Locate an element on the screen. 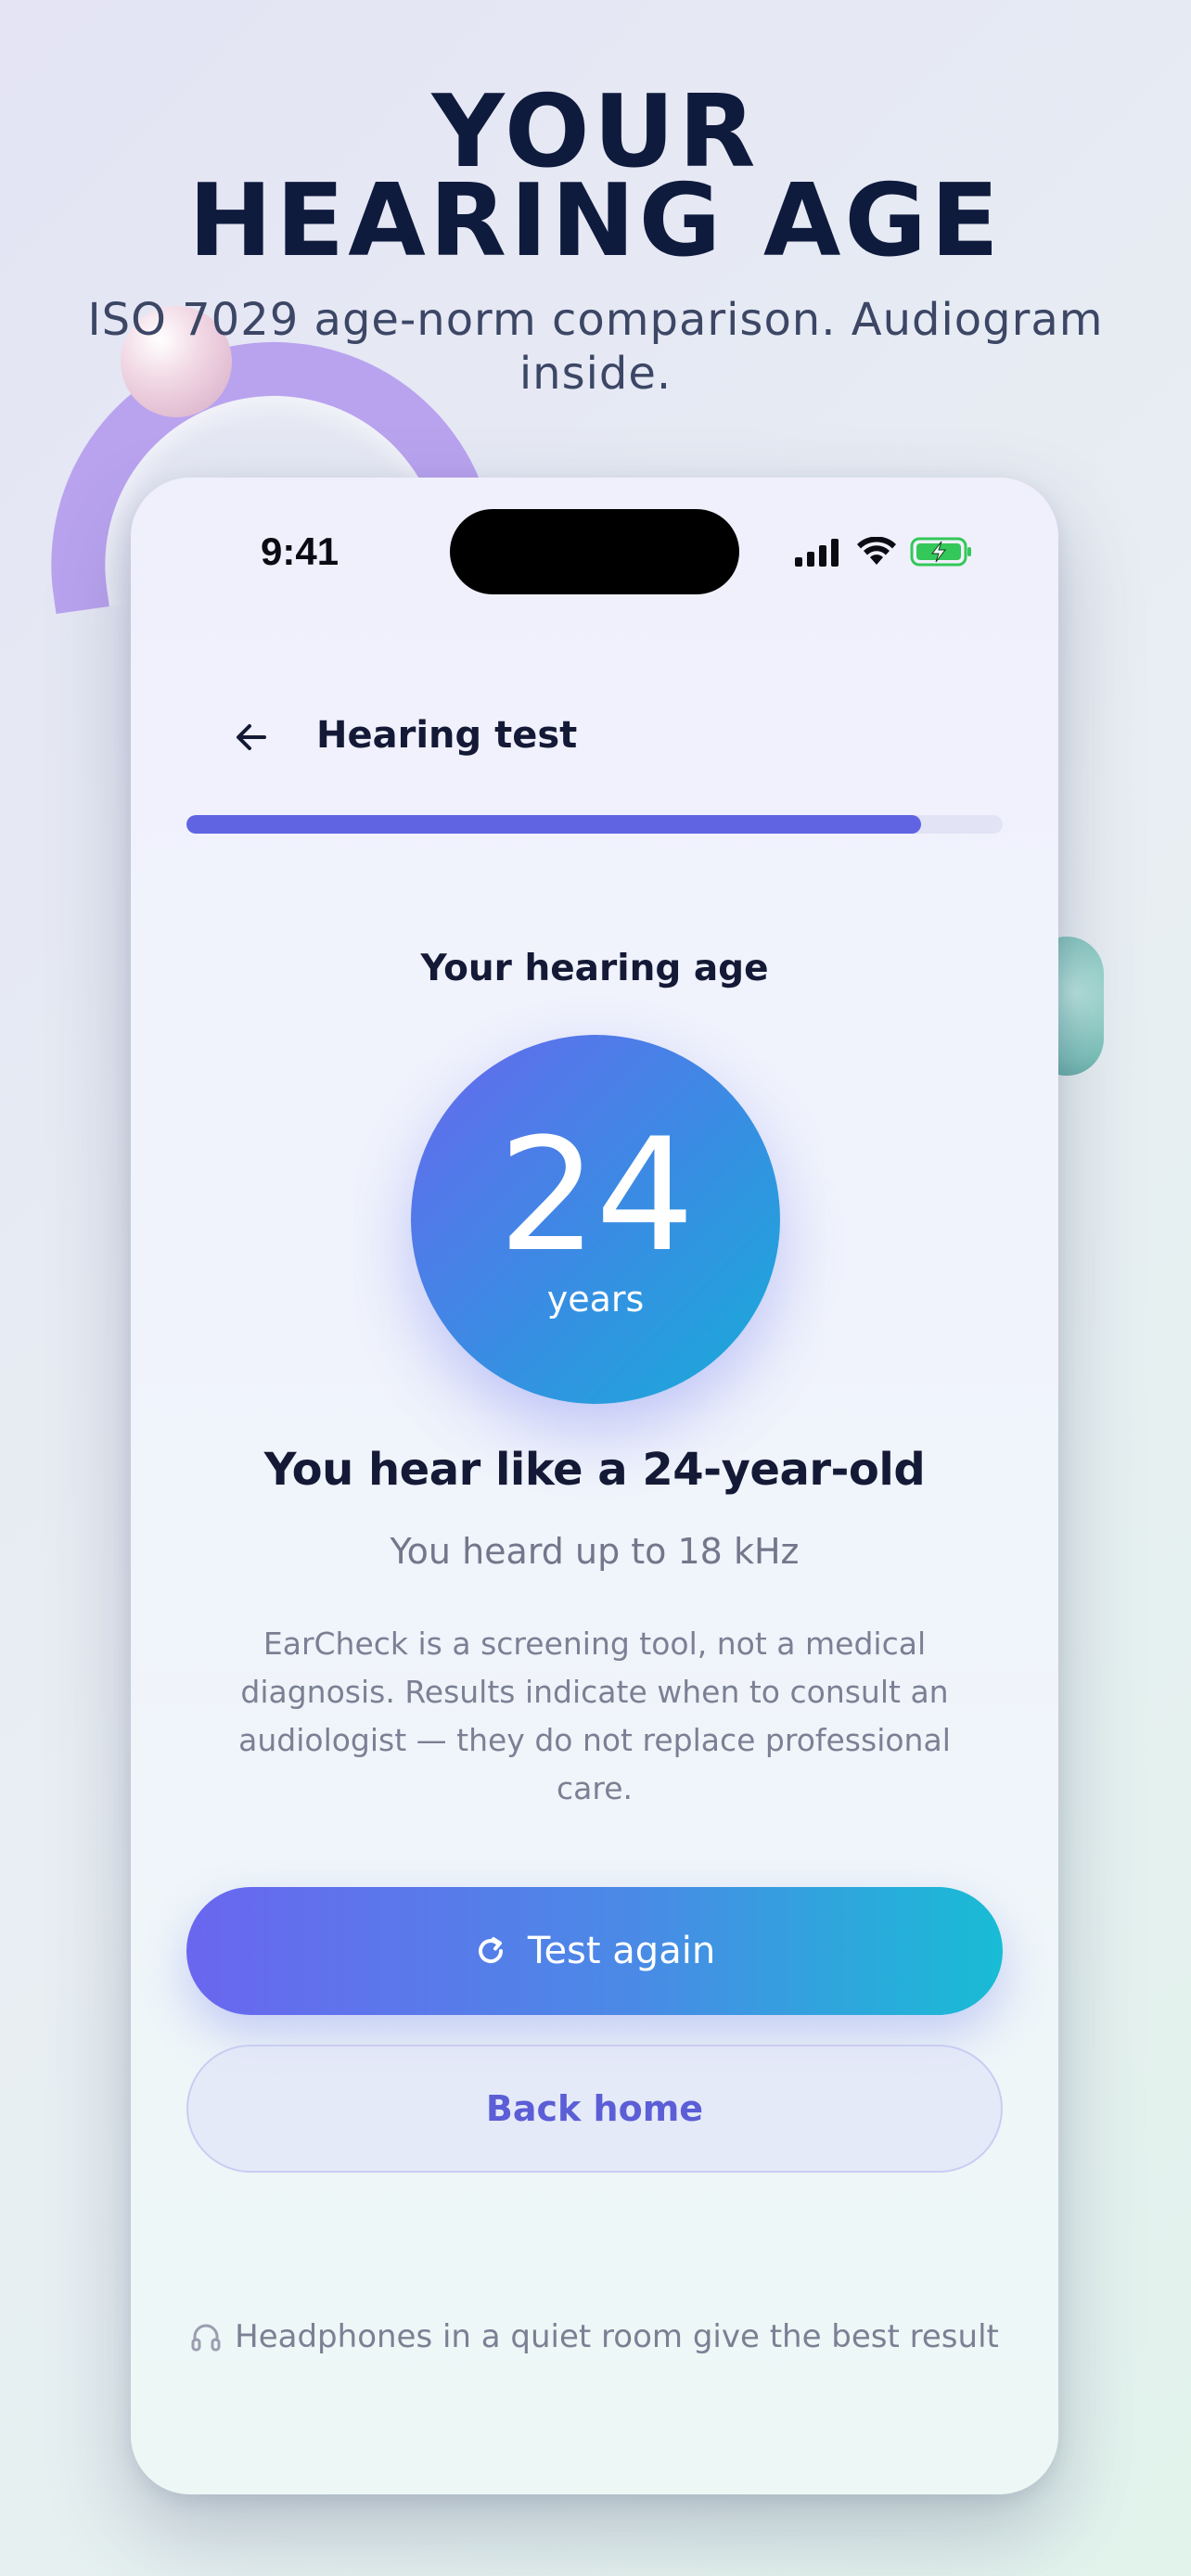 The width and height of the screenshot is (1191, 2576). section-label: Your hearing age is located at coordinates (594, 969).